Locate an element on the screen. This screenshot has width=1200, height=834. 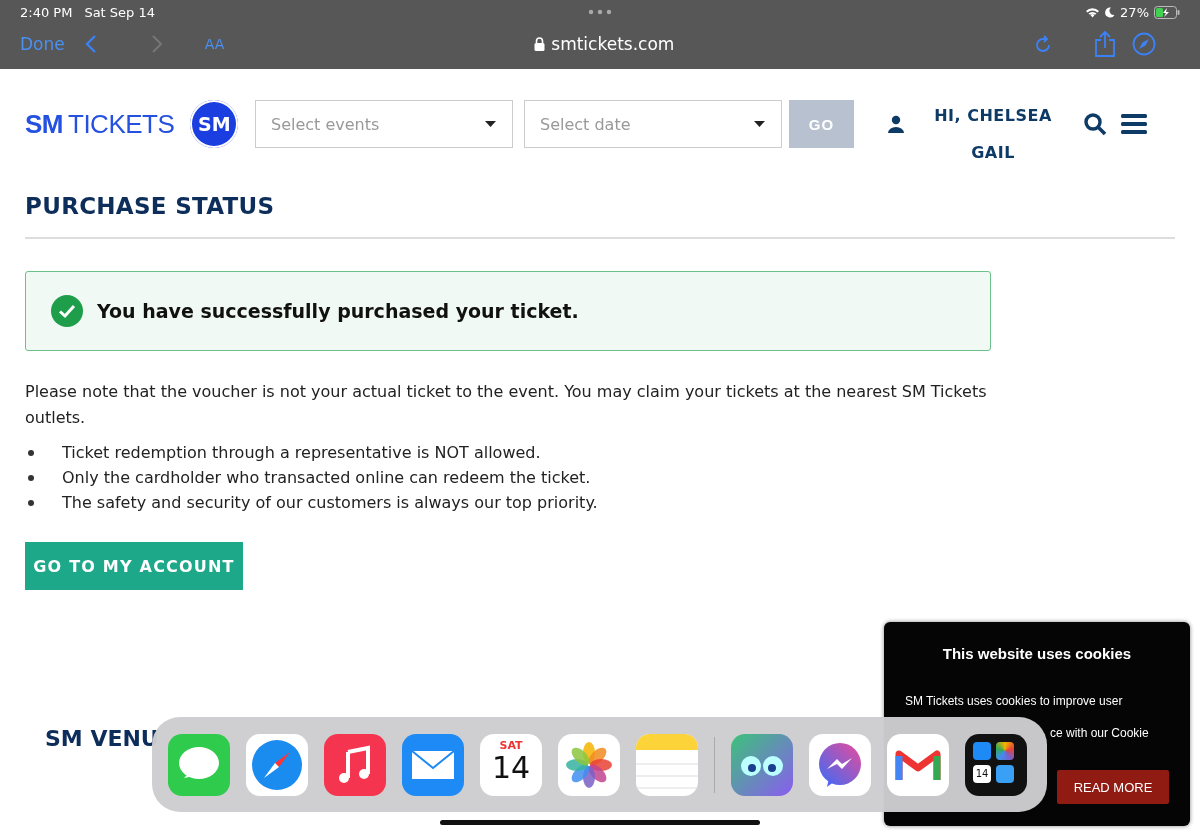
envelope-m-icon is located at coordinates (918, 764).